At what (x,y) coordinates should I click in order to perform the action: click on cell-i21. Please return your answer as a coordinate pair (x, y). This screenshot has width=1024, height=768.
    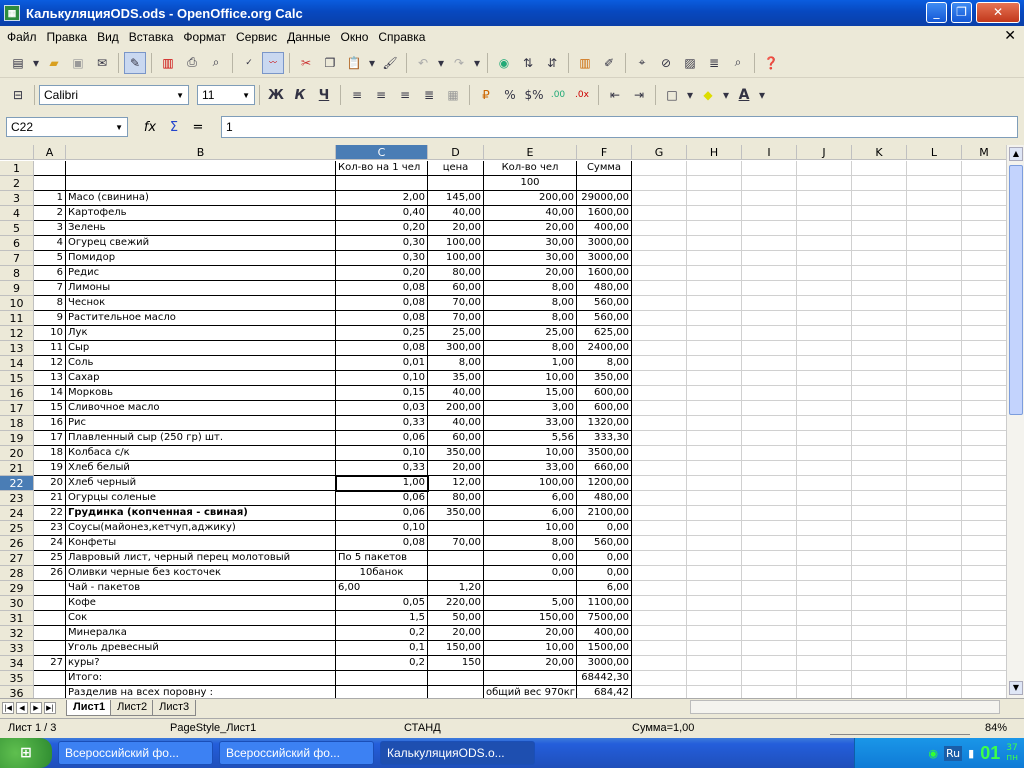
    Looking at the image, I should click on (769, 468).